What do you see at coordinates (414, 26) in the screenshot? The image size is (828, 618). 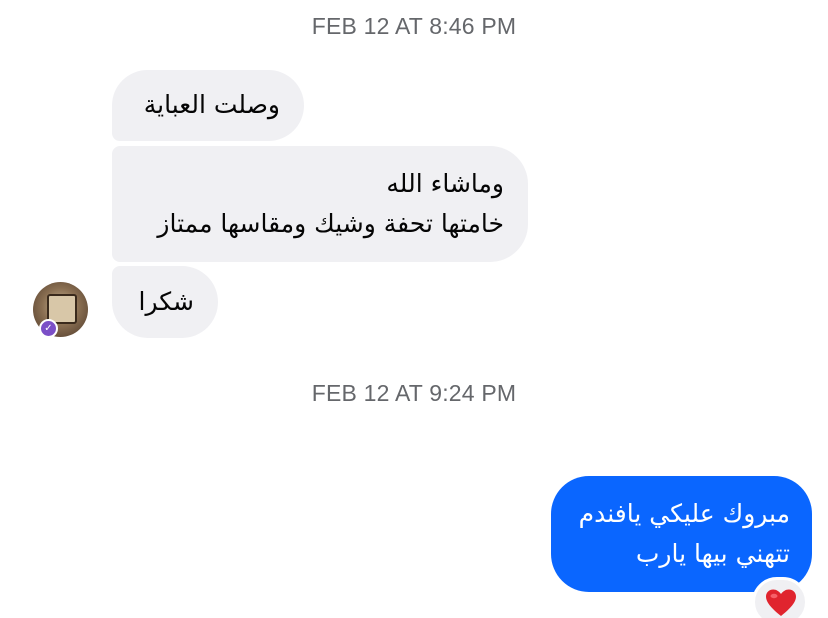 I see `timestamp: FEB 12 AT 8:46 PM` at bounding box center [414, 26].